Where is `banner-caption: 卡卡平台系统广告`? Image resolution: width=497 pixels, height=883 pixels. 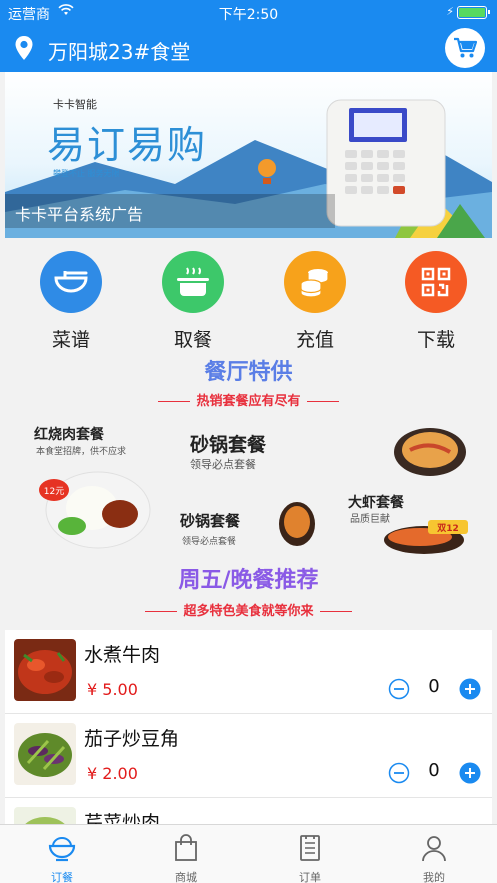
banner-caption: 卡卡平台系统广告 is located at coordinates (170, 211).